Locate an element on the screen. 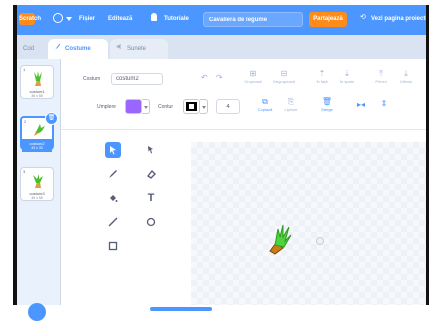  text-tool-icon: T is located at coordinates (151, 198).